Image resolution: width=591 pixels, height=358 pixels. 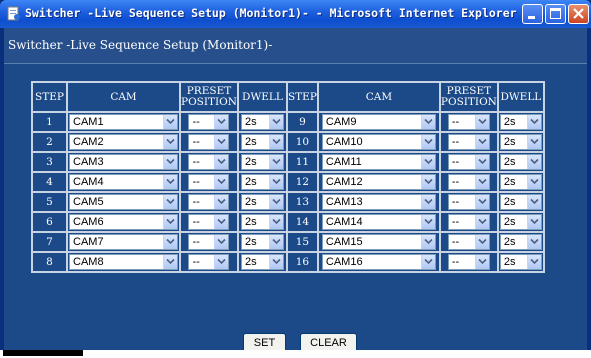 What do you see at coordinates (378, 162) in the screenshot?
I see `cam-select: CAM11` at bounding box center [378, 162].